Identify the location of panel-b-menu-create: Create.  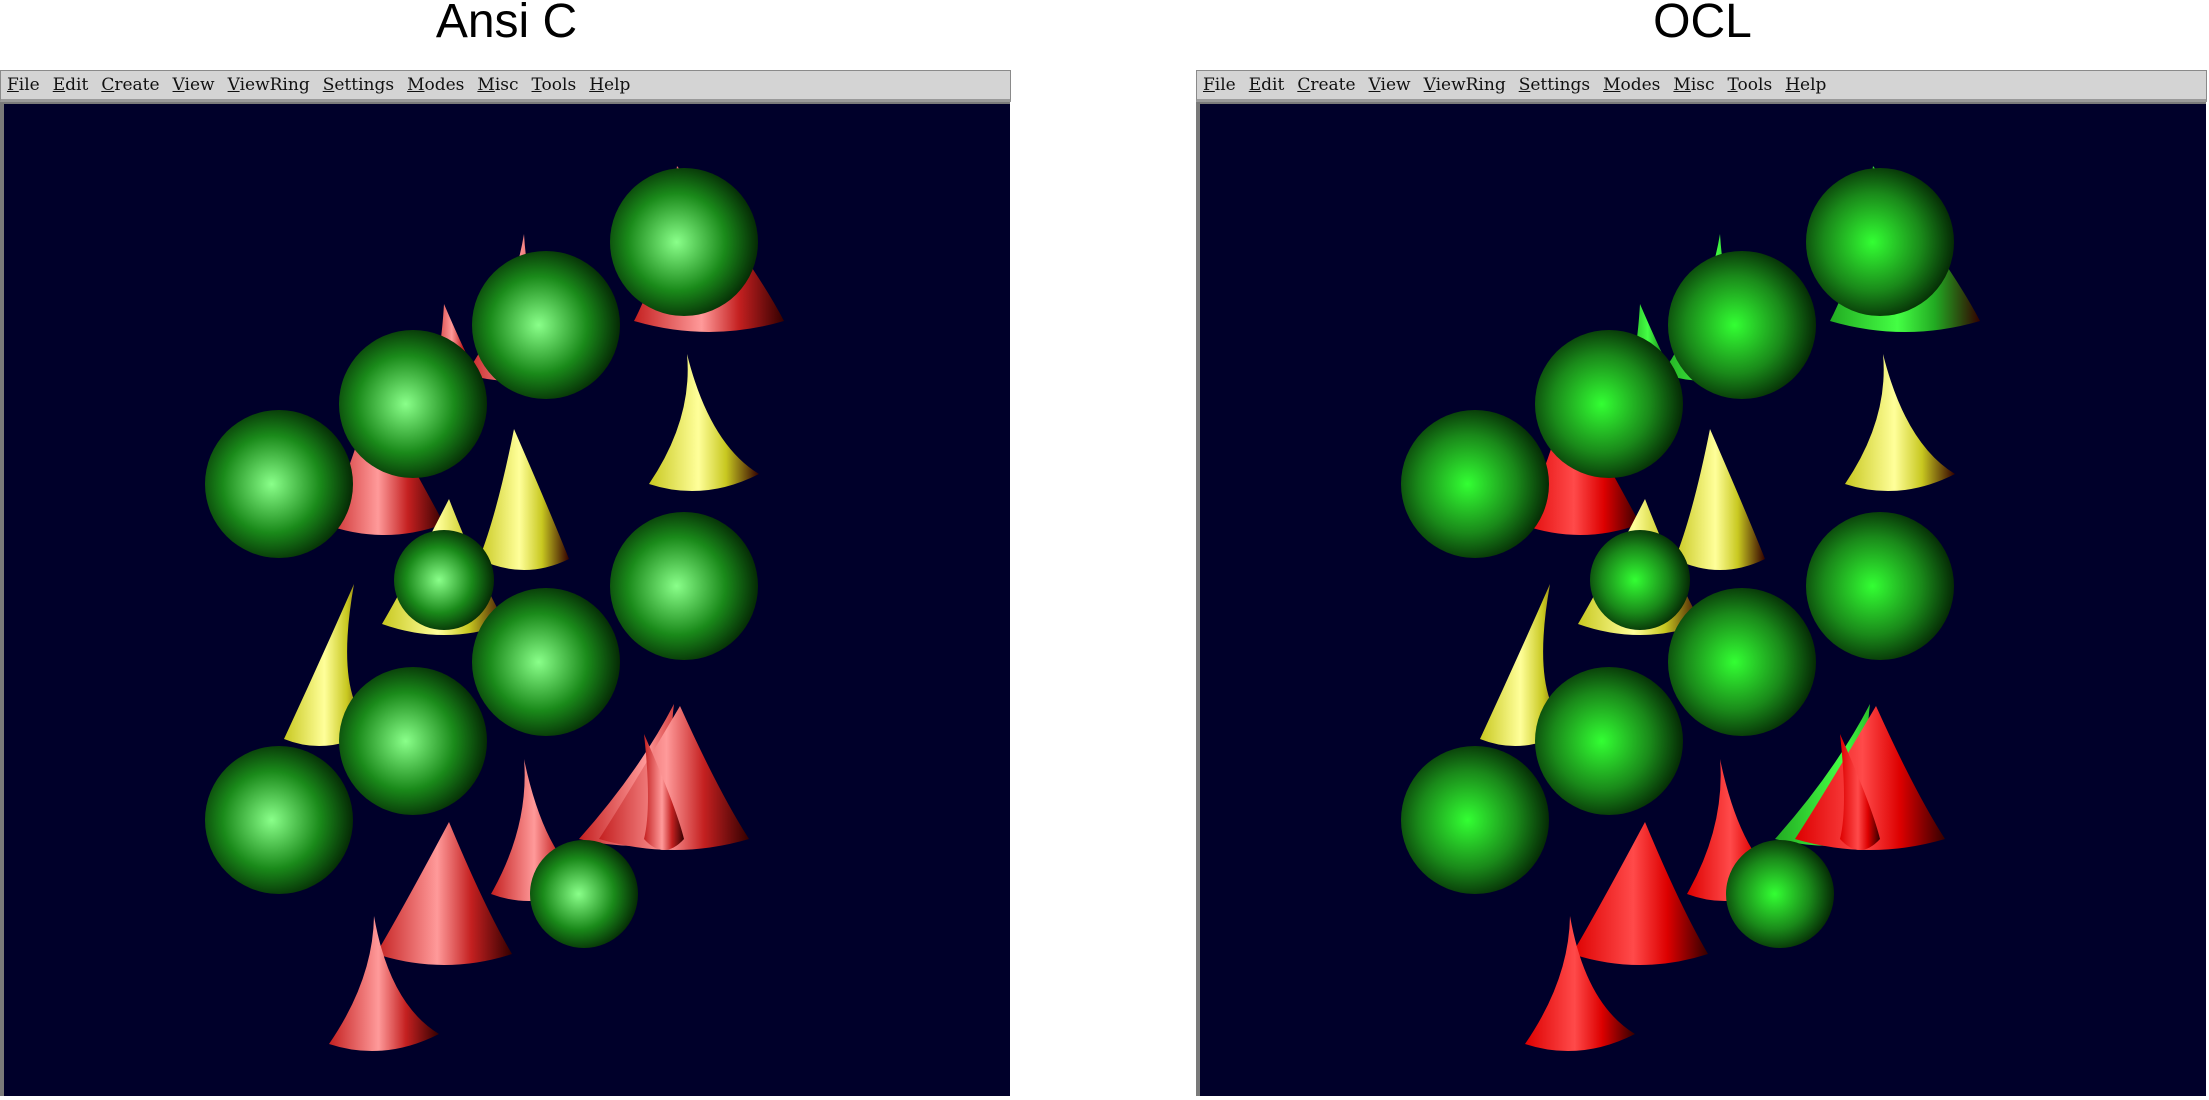
(1326, 85).